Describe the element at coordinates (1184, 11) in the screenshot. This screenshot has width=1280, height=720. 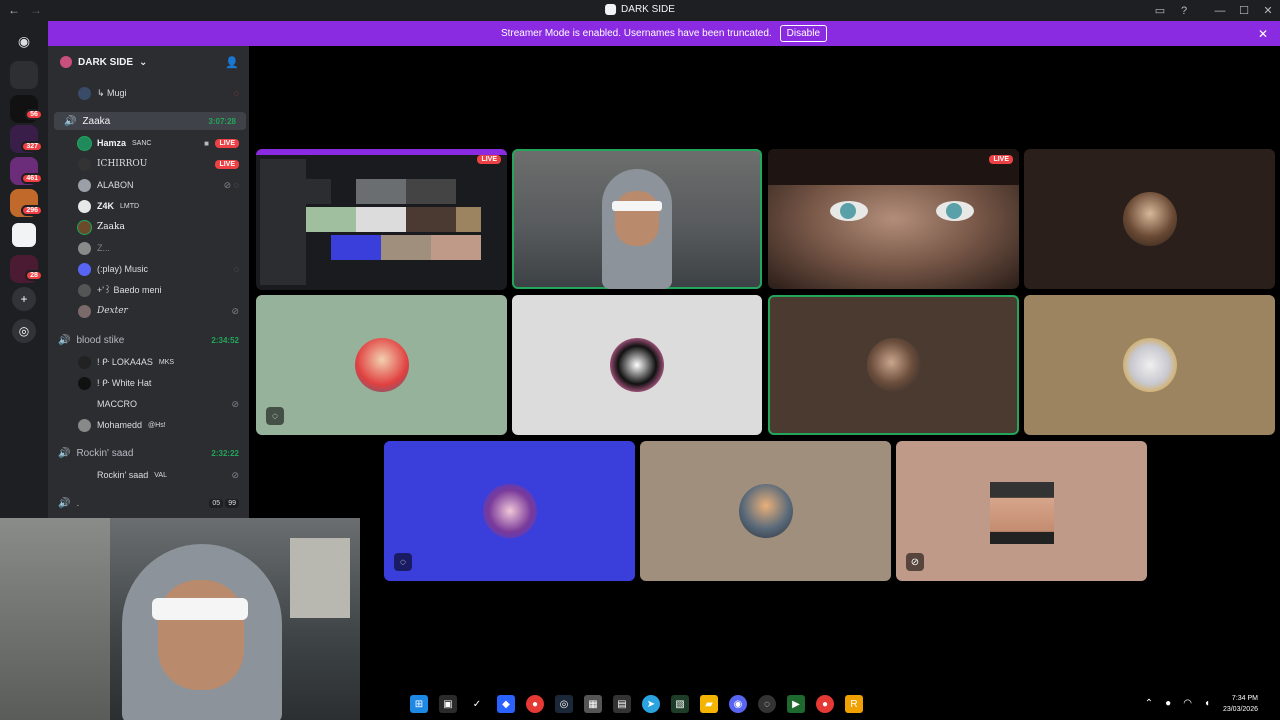
I see `help-icon: ?` at that location.